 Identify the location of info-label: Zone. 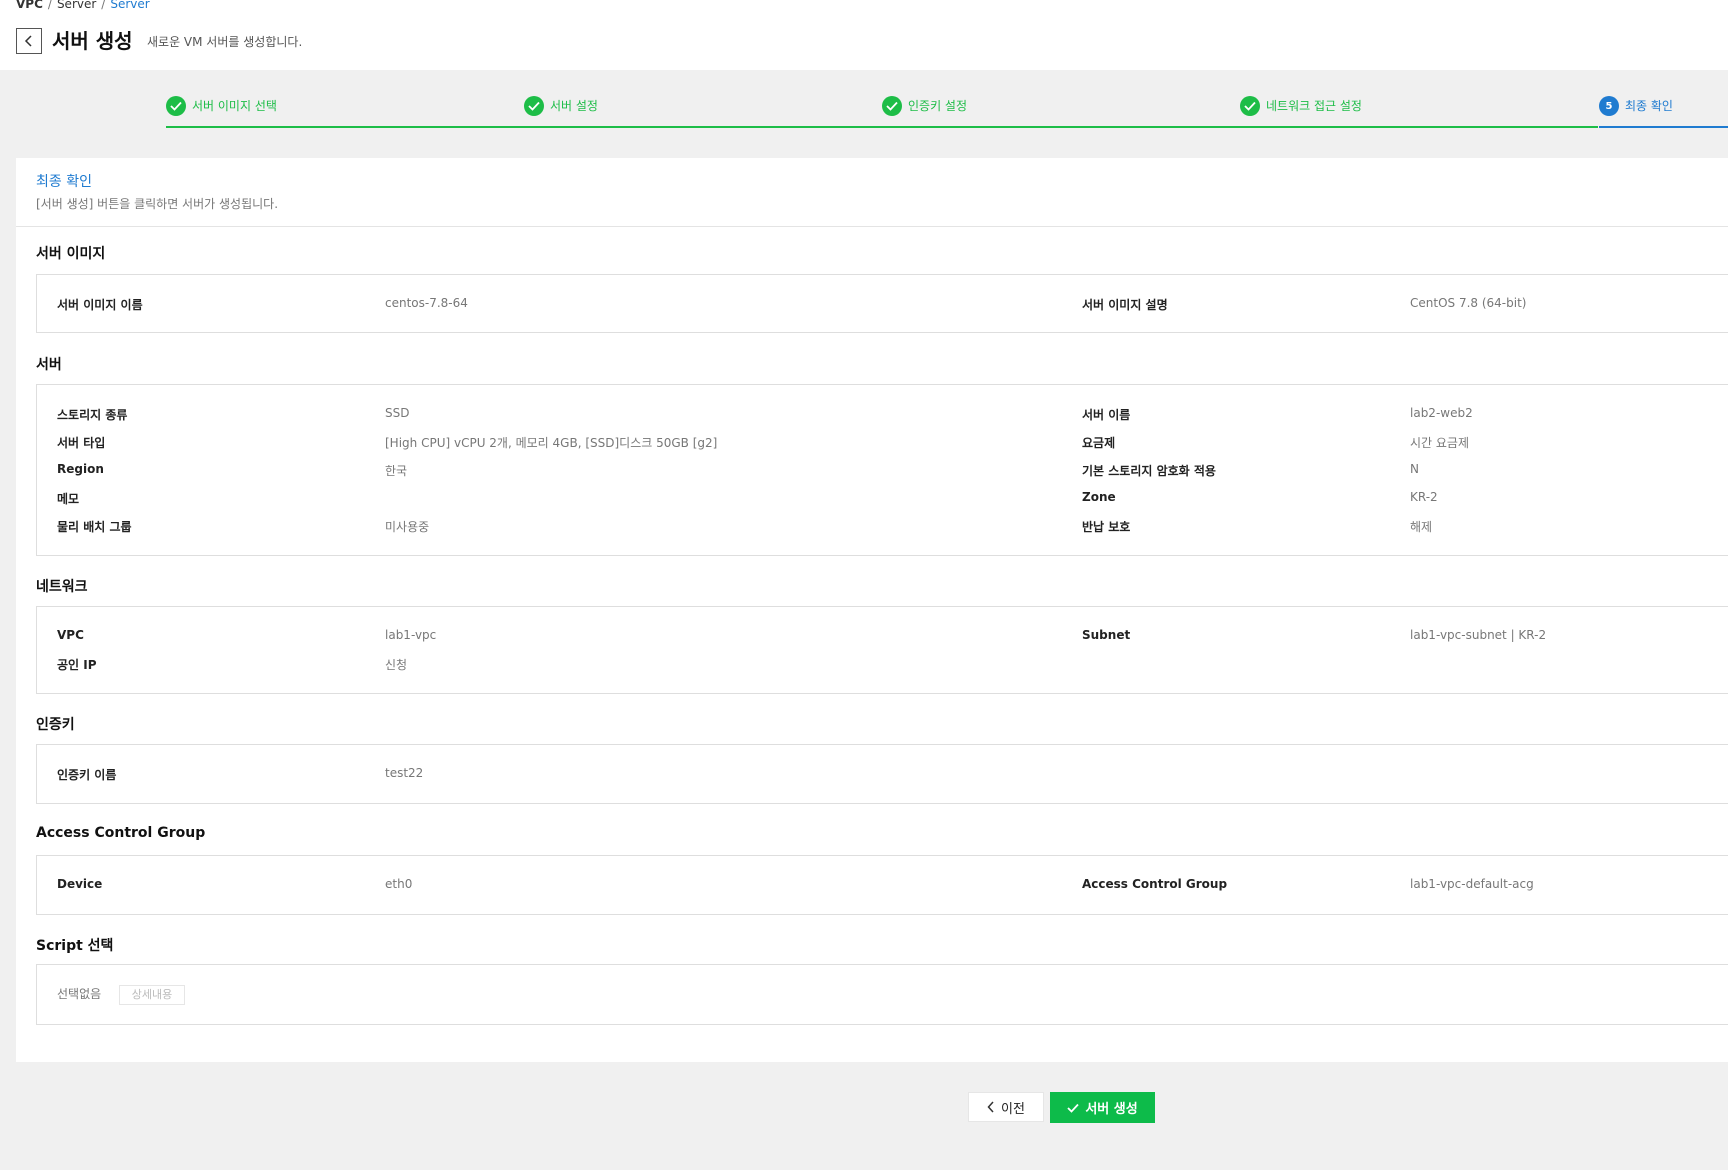
(1099, 497).